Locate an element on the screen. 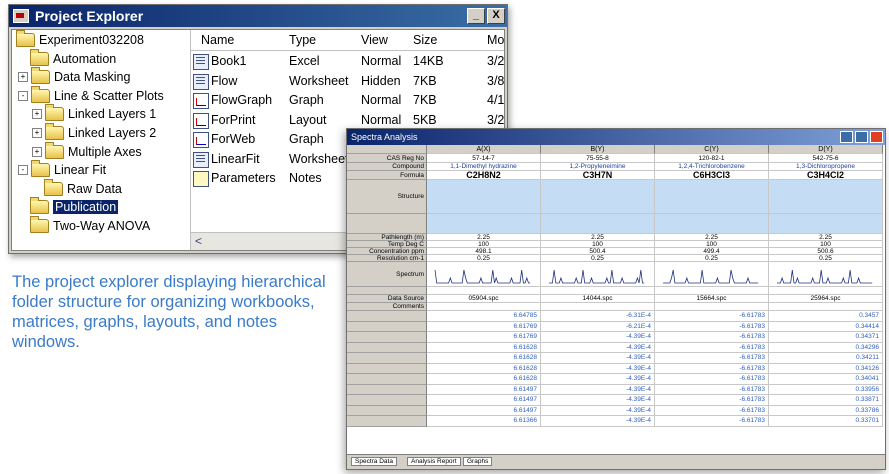 This screenshot has height=474, width=889. number-cell: 0.34414 is located at coordinates (826, 326).